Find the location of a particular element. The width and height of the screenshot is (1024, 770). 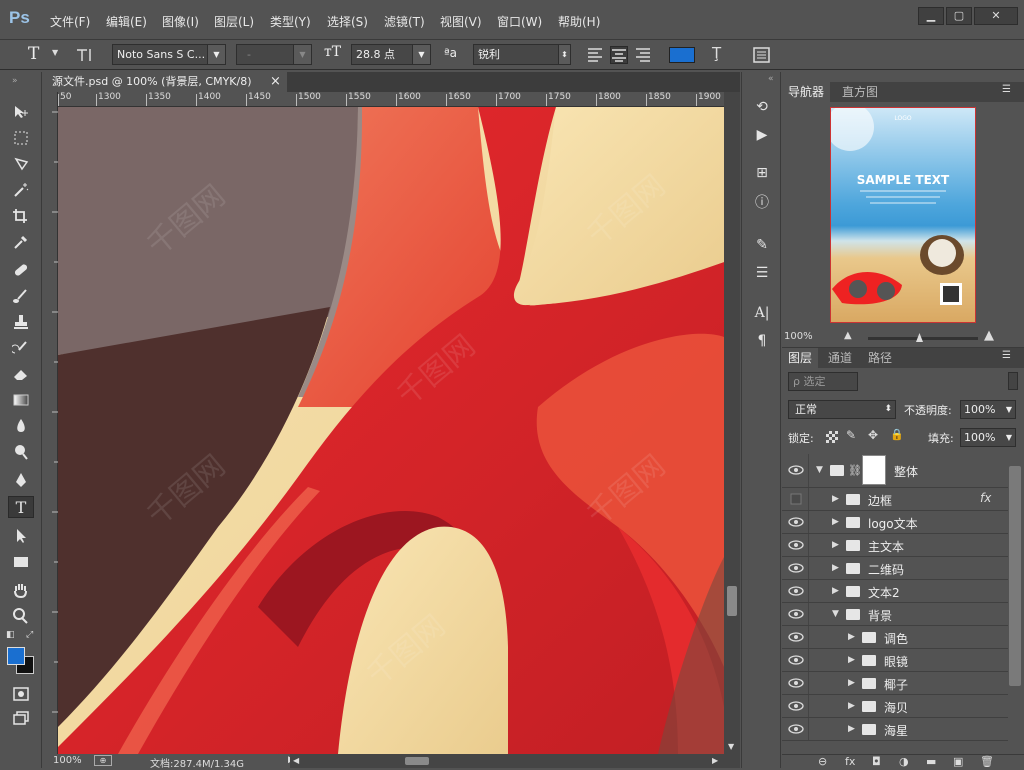

tab-layers: 图层 is located at coordinates (800, 358).